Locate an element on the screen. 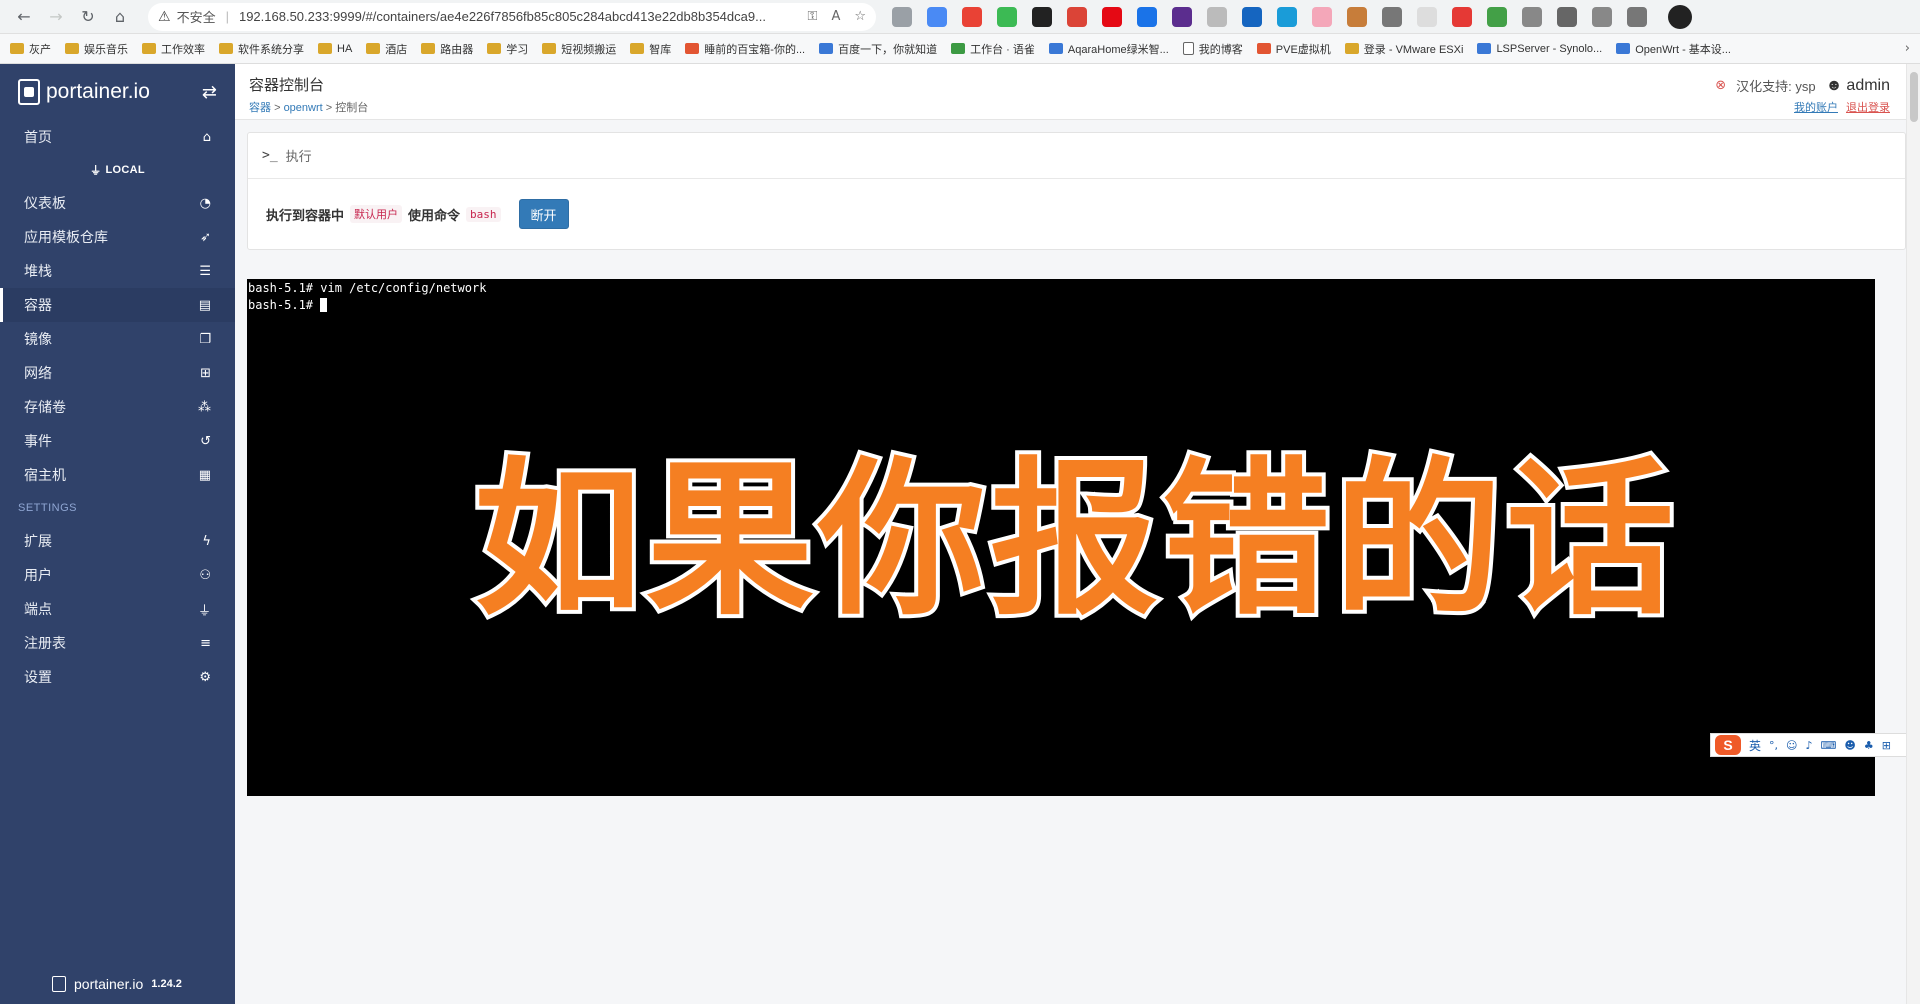 The image size is (1920, 1004). toolbox-icon: ⊞ is located at coordinates (1886, 745).